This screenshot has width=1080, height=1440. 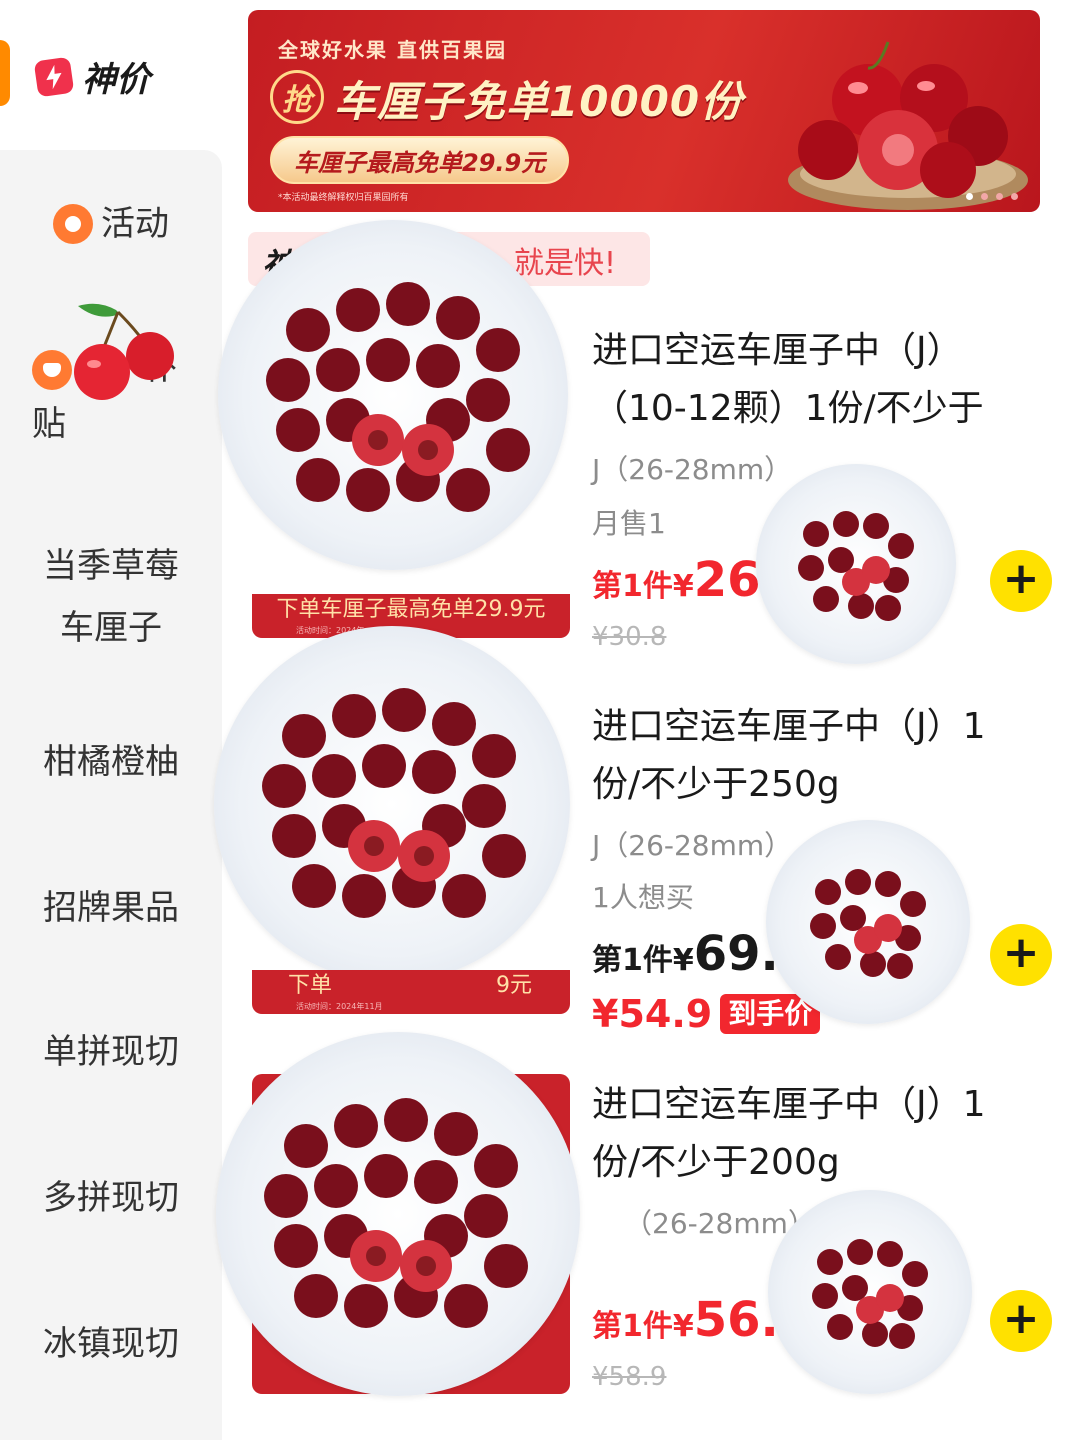 What do you see at coordinates (411, 992) in the screenshot?
I see `promo-ribbon: 下单 9元 活动时间：2024年11月` at bounding box center [411, 992].